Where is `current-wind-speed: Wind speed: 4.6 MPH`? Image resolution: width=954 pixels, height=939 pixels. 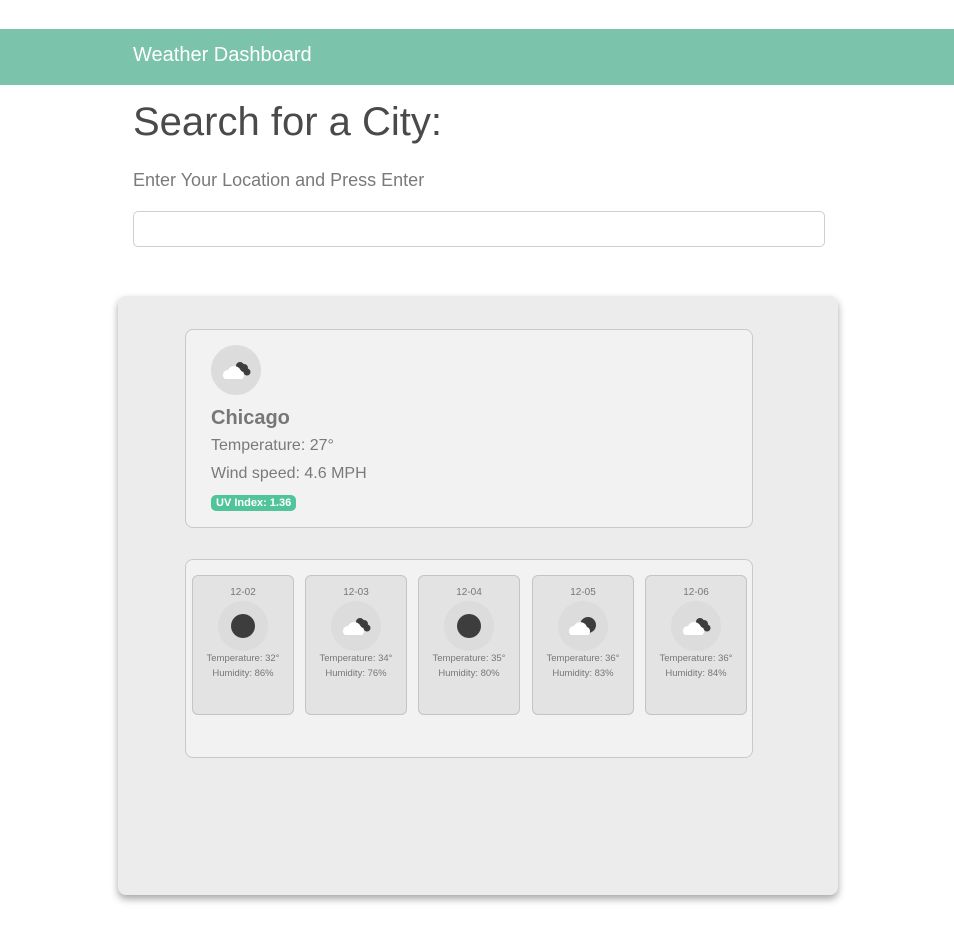
current-wind-speed: Wind speed: 4.6 MPH is located at coordinates (289, 473).